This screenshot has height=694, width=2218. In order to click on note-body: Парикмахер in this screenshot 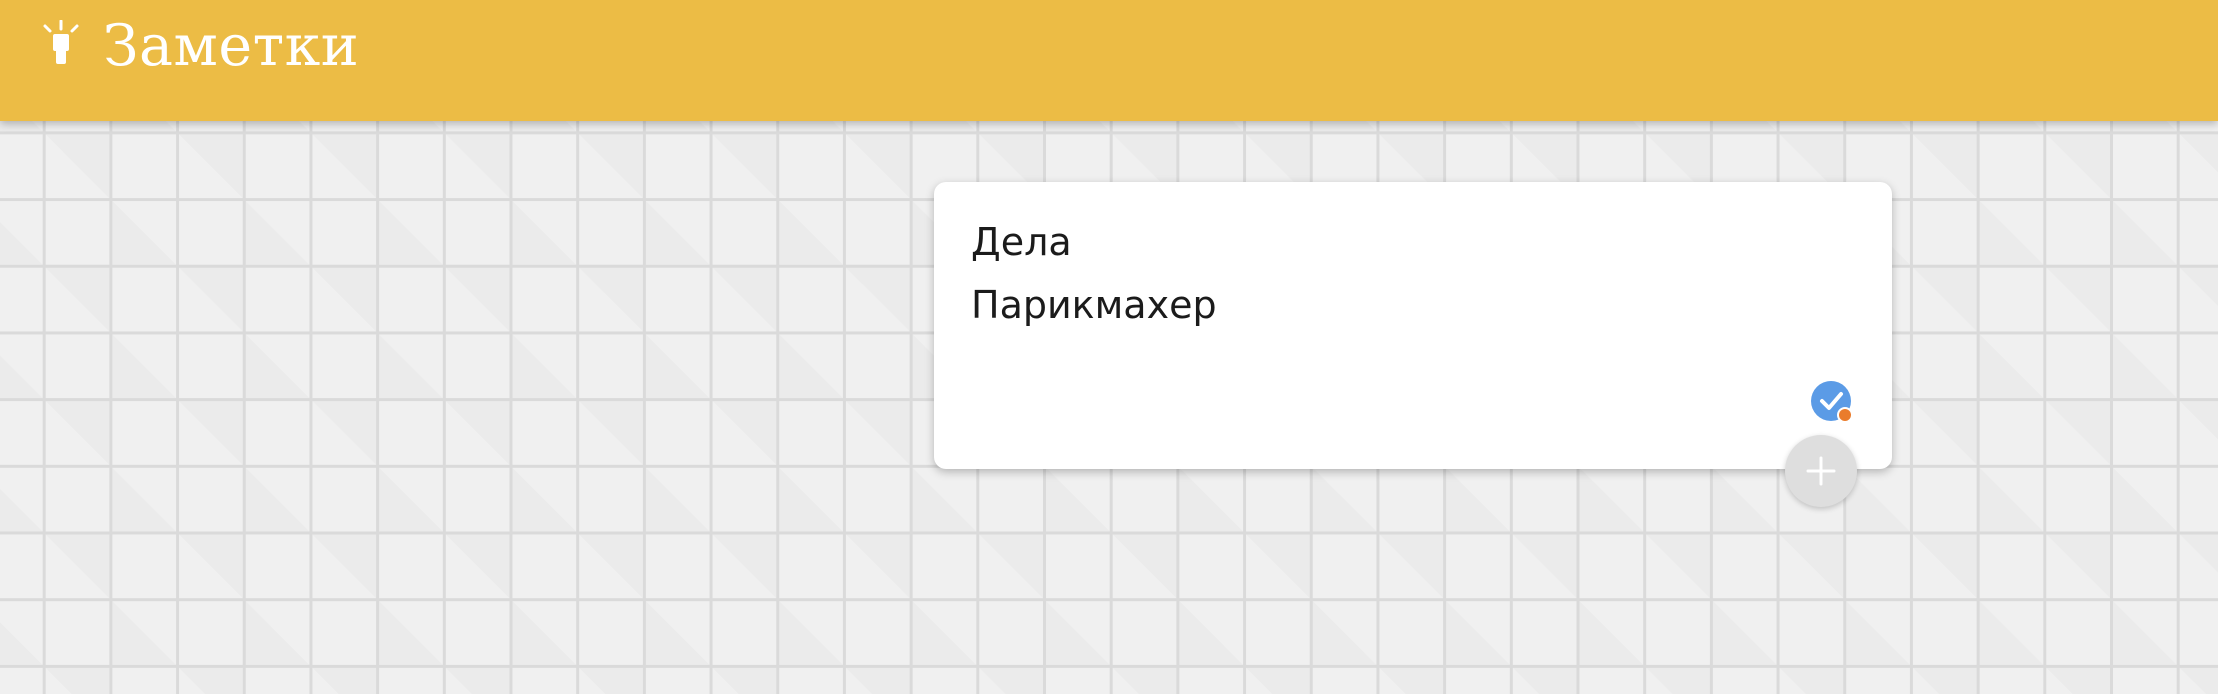, I will do `click(1094, 305)`.